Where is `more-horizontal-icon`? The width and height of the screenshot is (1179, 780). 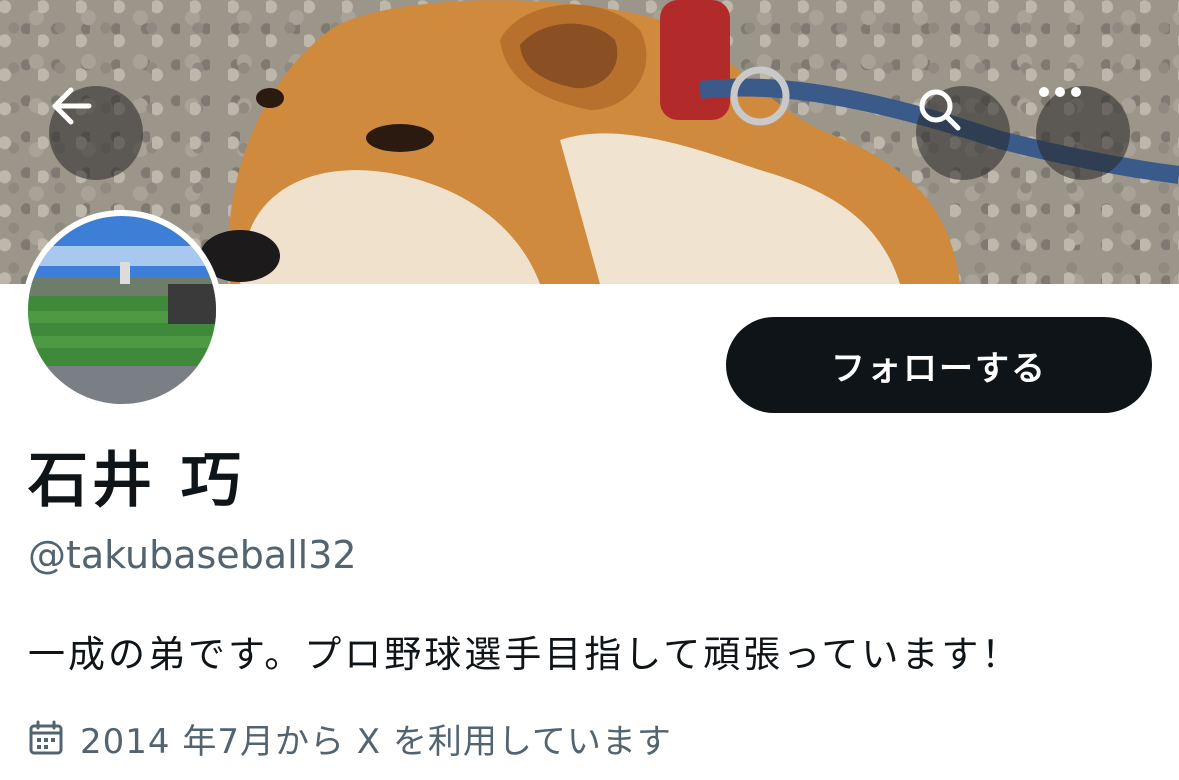 more-horizontal-icon is located at coordinates (1060, 92).